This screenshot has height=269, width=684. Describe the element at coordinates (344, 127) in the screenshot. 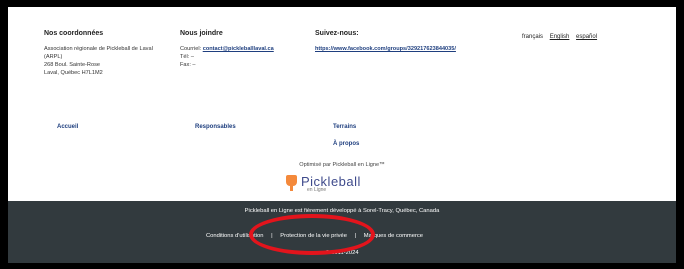

I see `nav-terrains: Terrains` at that location.